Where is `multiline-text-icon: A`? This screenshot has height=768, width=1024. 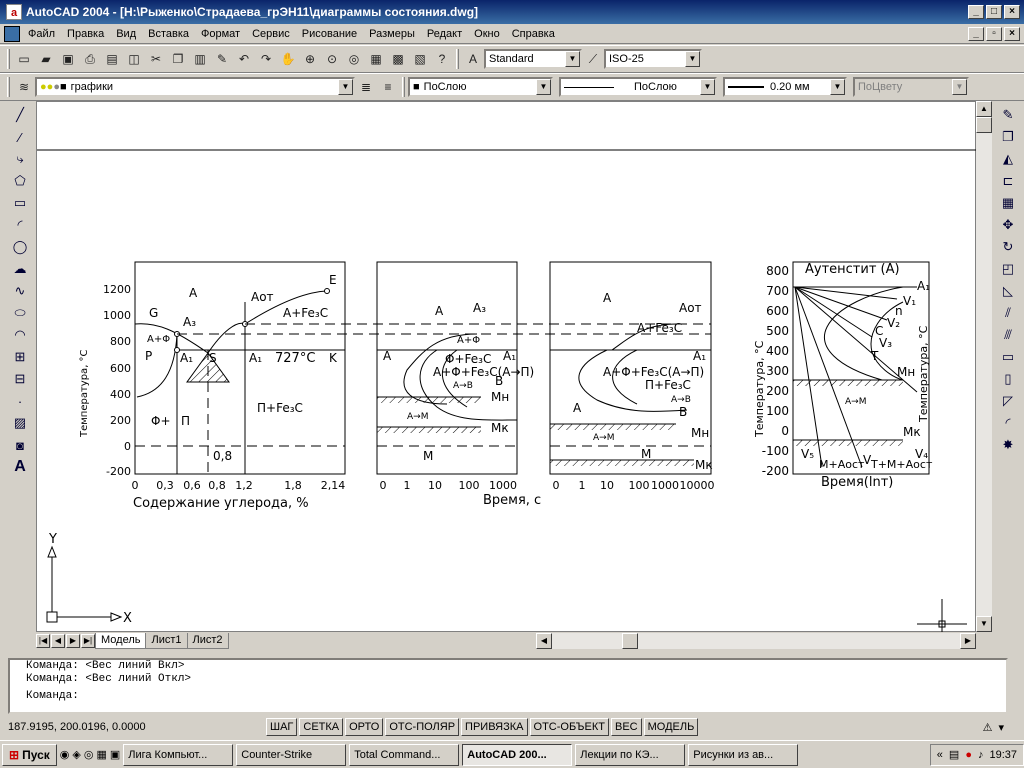 multiline-text-icon: A is located at coordinates (20, 467).